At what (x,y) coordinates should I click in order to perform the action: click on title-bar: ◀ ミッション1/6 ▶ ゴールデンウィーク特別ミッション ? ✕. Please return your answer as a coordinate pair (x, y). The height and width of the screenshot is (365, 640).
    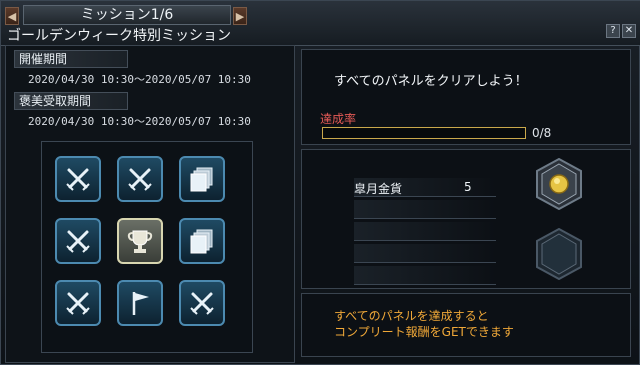
    Looking at the image, I should click on (320, 23).